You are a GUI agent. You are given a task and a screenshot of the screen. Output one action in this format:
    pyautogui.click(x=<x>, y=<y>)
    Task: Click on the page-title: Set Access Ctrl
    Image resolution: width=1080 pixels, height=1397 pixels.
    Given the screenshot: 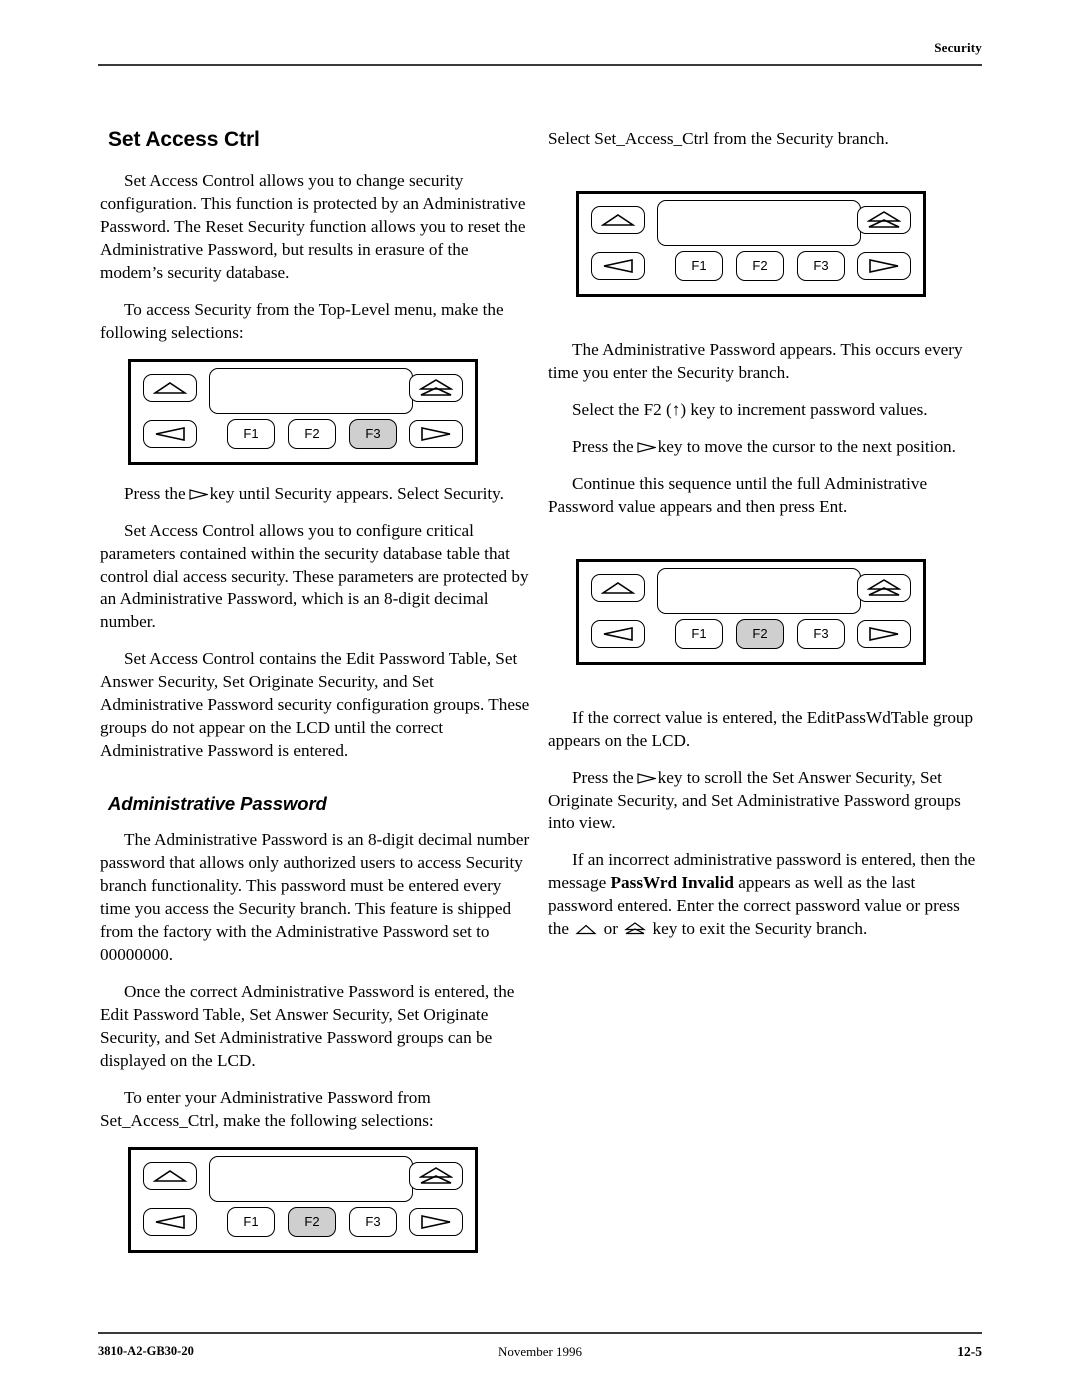 What is the action you would take?
    pyautogui.click(x=184, y=139)
    